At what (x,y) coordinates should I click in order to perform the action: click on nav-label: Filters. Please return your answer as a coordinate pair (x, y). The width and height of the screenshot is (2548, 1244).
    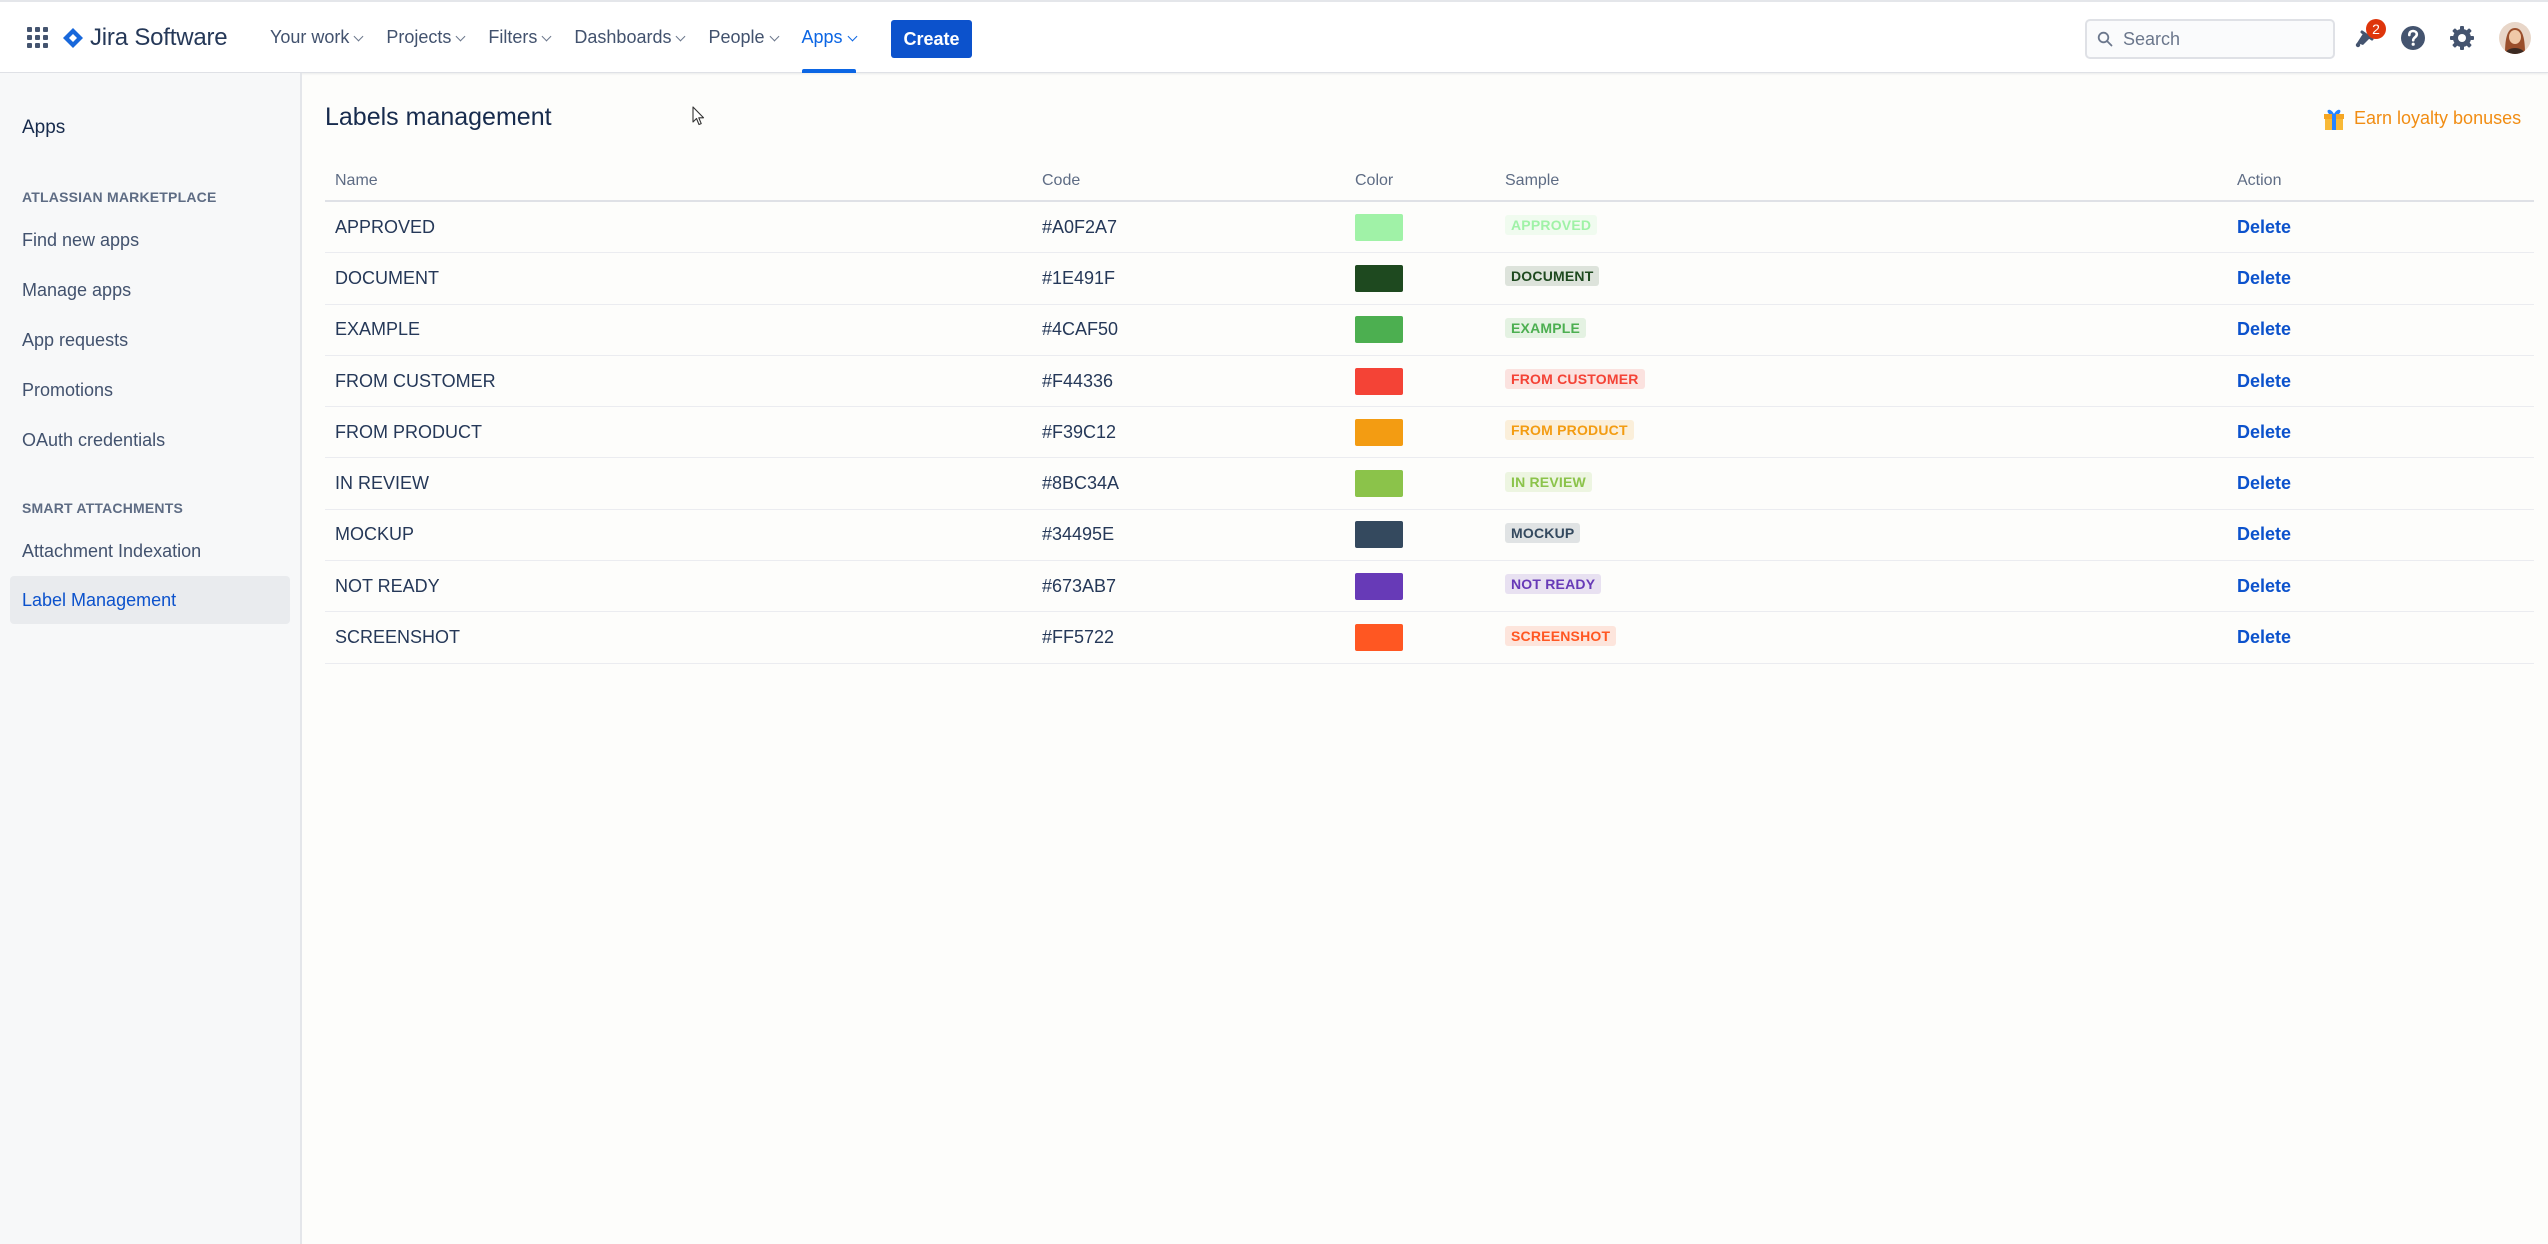
    Looking at the image, I should click on (513, 37).